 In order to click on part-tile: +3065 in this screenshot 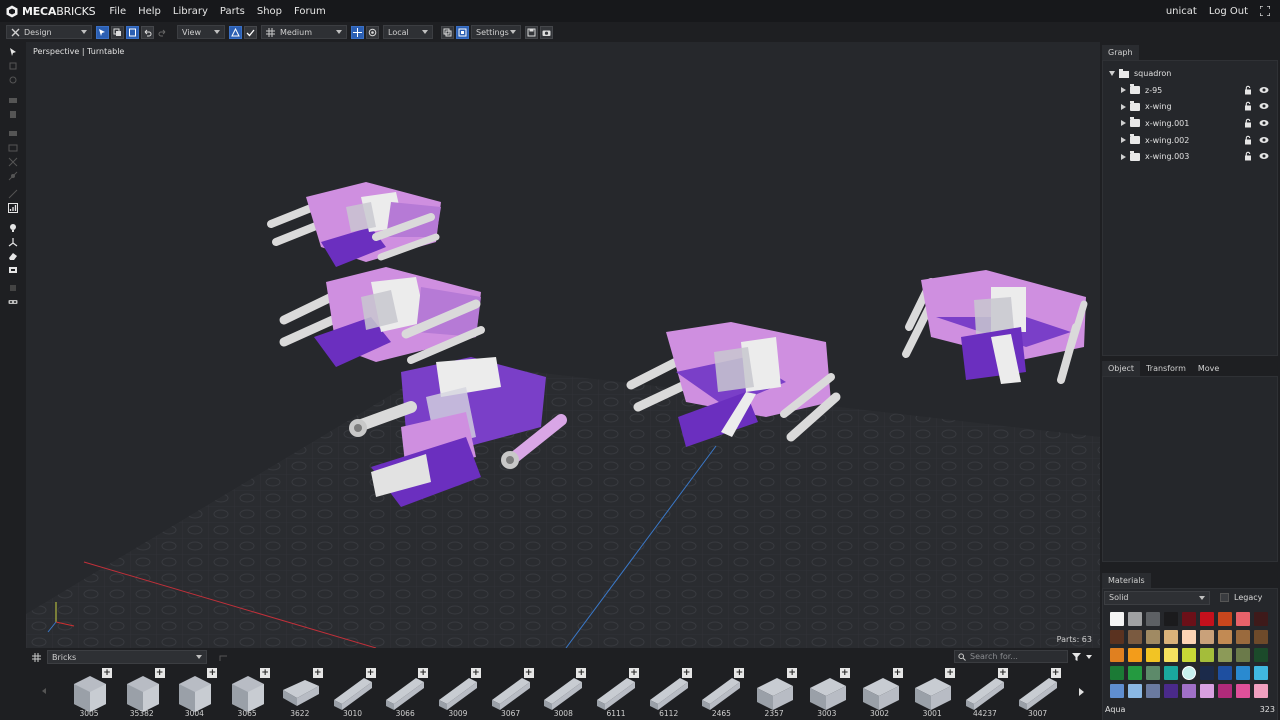, I will do `click(247, 693)`.